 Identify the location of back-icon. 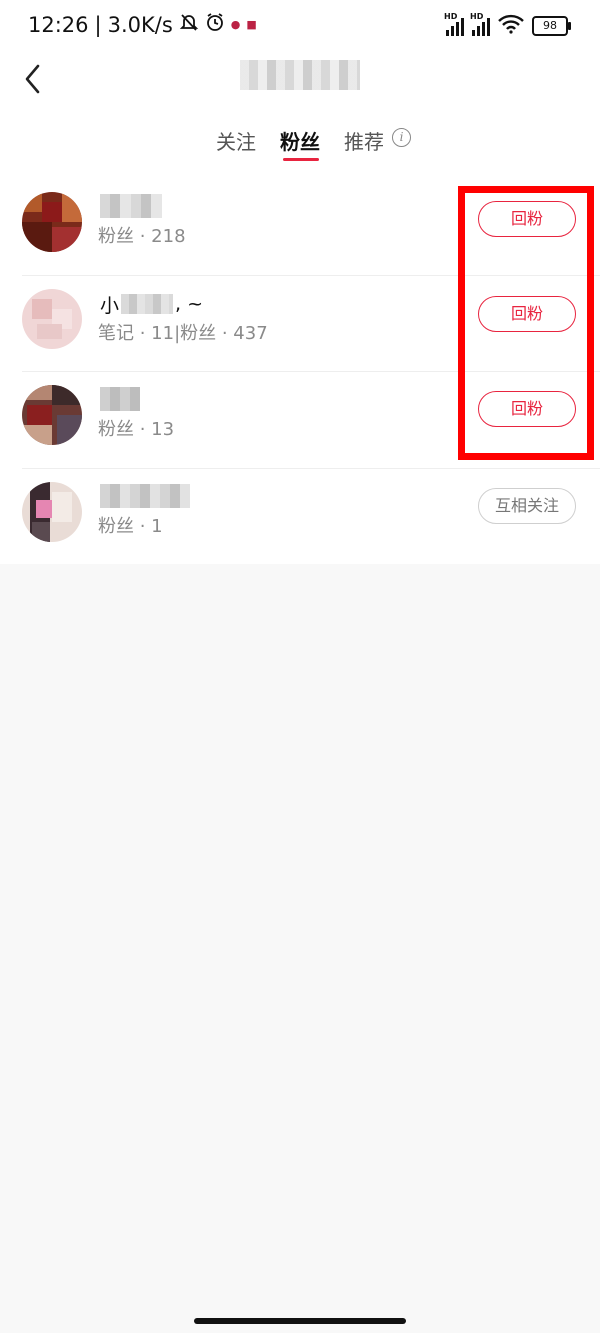
(37, 78).